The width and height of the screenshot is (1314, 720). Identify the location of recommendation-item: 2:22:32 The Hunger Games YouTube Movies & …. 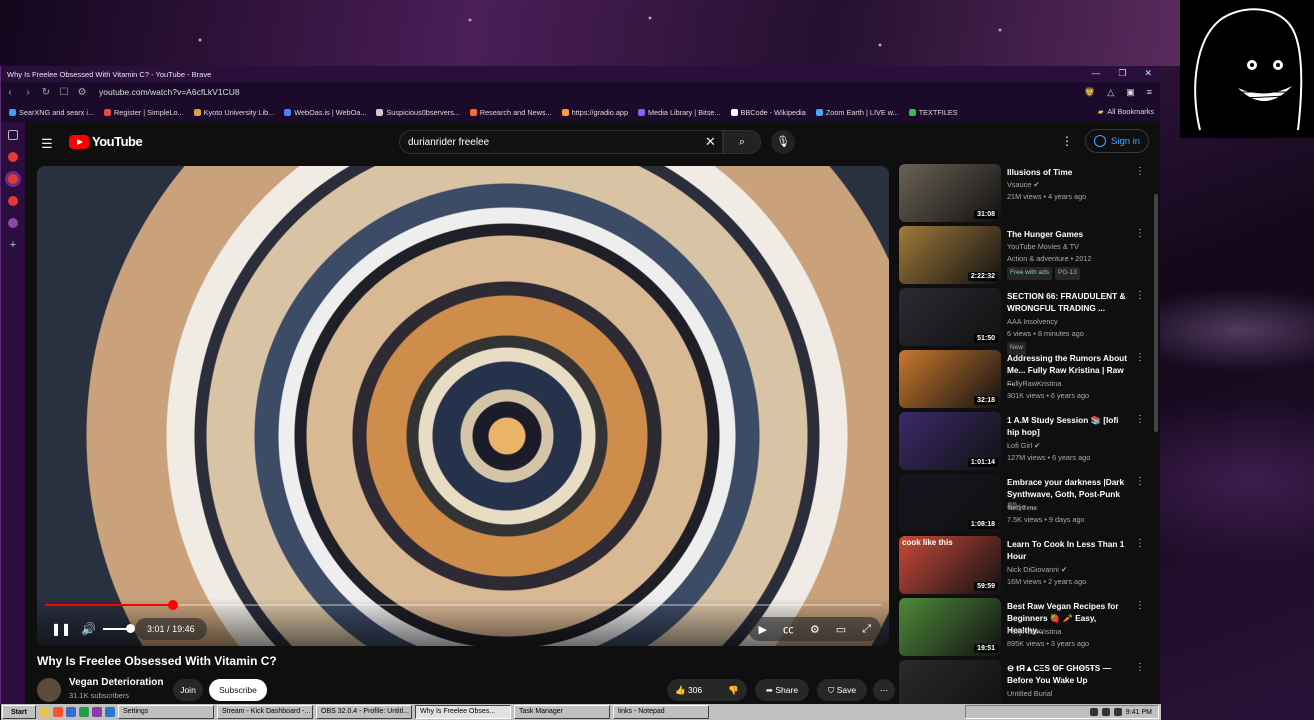
(1024, 255).